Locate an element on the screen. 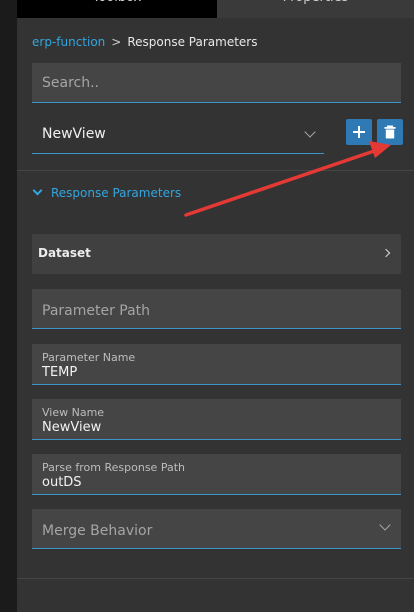  parameter-path-field: Parameter Path is located at coordinates (216, 309).